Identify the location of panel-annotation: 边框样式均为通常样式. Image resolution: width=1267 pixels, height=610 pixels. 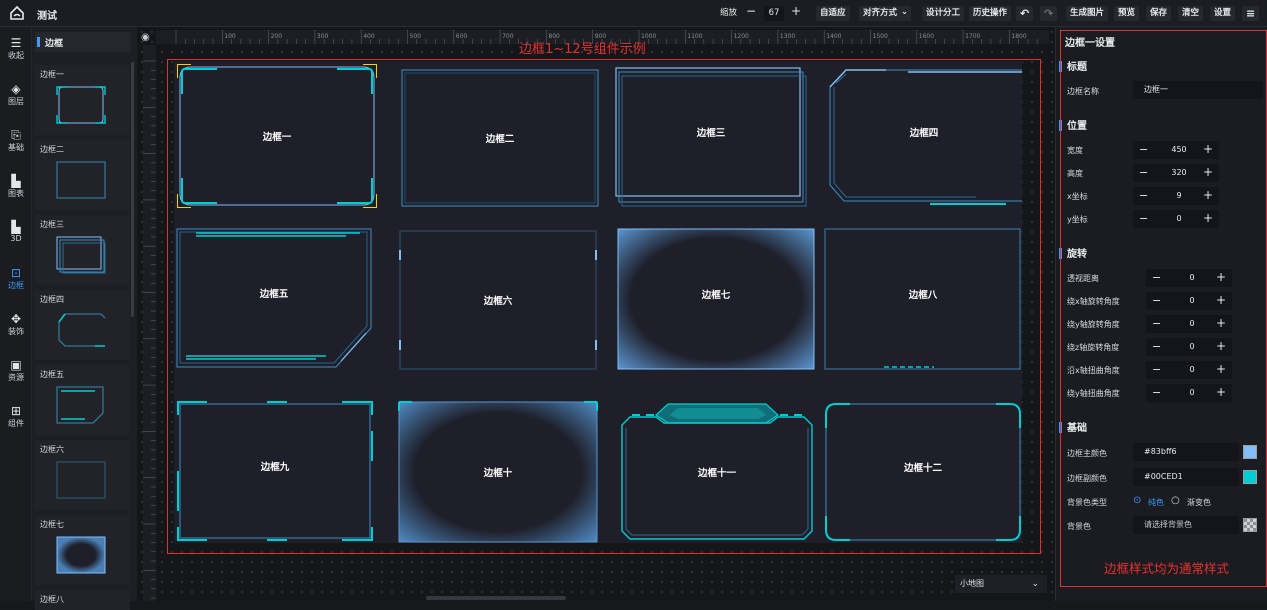
(1167, 568).